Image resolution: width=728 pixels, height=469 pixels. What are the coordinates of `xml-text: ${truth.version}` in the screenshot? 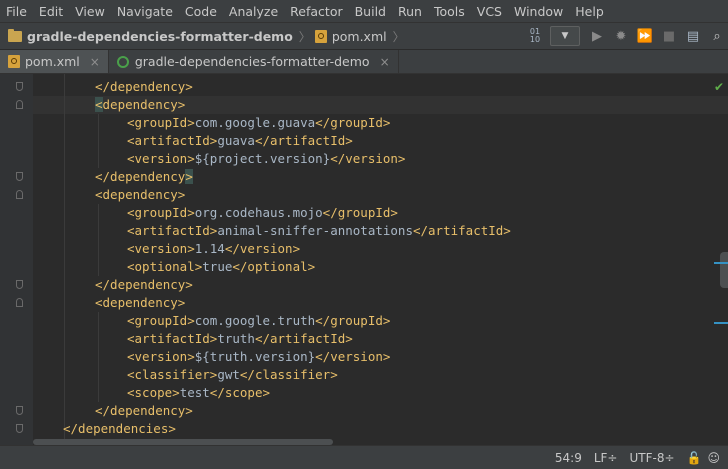 It's located at (255, 356).